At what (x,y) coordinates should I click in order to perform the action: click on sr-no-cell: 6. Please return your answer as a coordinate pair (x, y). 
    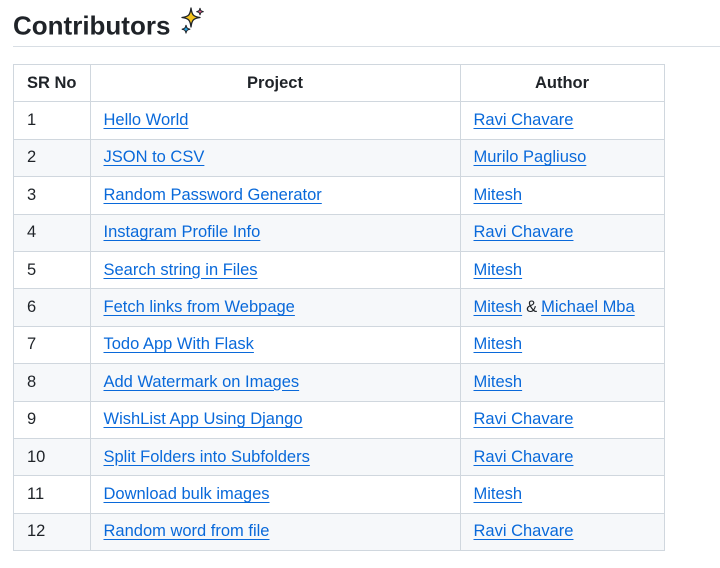
    Looking at the image, I should click on (52, 307).